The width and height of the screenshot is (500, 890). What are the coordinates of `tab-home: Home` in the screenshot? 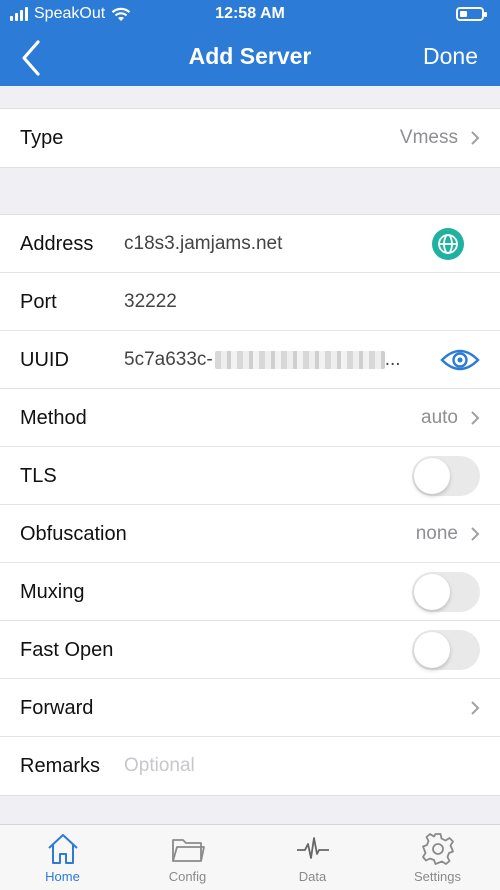 It's located at (62, 857).